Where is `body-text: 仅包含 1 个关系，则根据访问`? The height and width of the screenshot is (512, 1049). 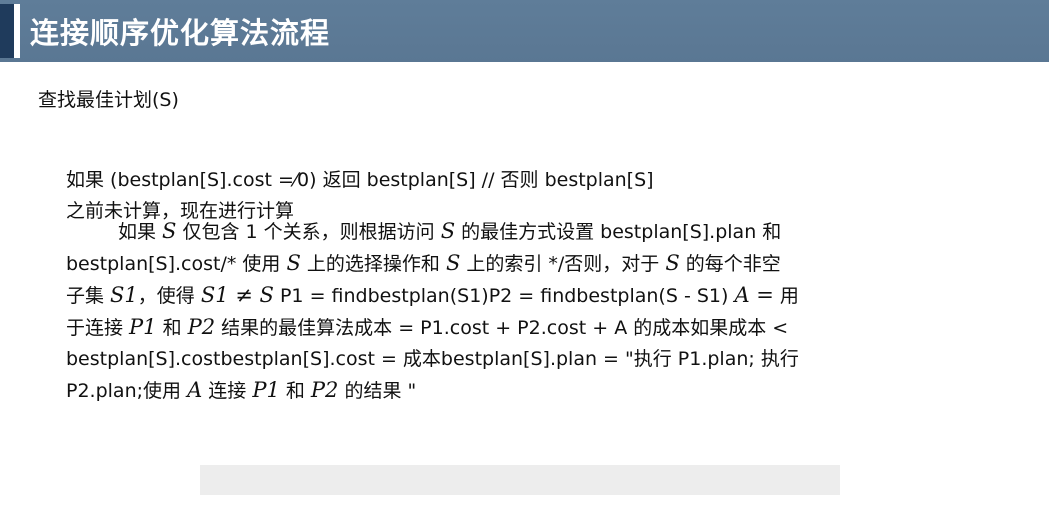 body-text: 仅包含 1 个关系，则根据访问 is located at coordinates (308, 232).